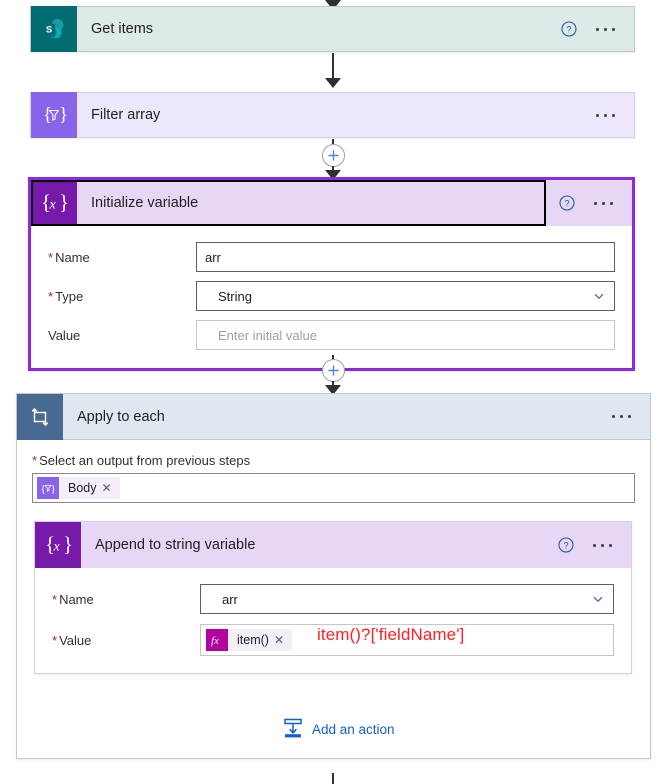 Image resolution: width=667 pixels, height=784 pixels. I want to click on field-row-value: Value Enter initial value, so click(331, 335).